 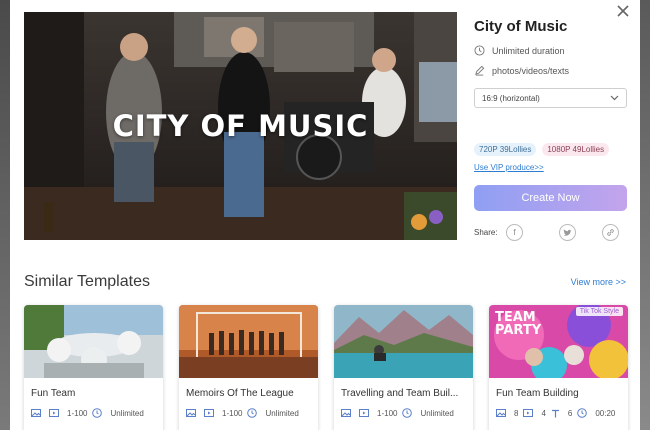 I want to click on share-row: Share: f, so click(x=550, y=232).